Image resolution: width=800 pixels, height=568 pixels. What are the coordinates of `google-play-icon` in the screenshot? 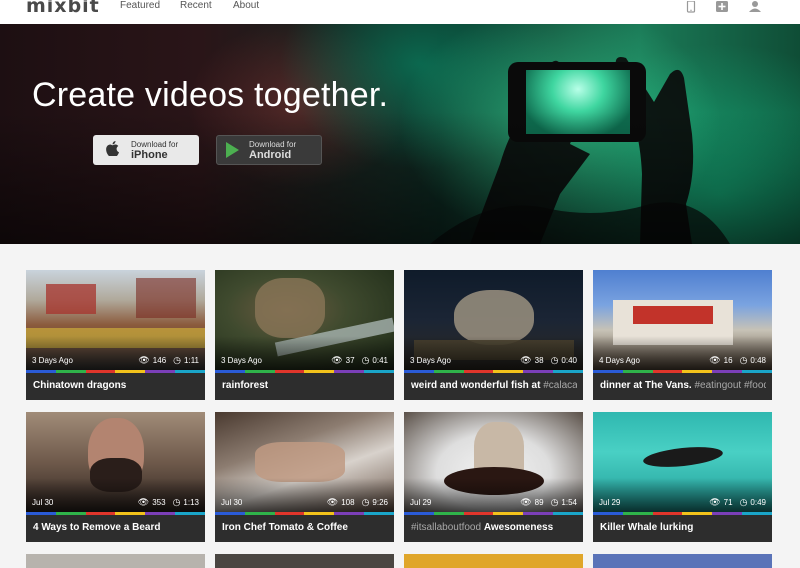 It's located at (232, 150).